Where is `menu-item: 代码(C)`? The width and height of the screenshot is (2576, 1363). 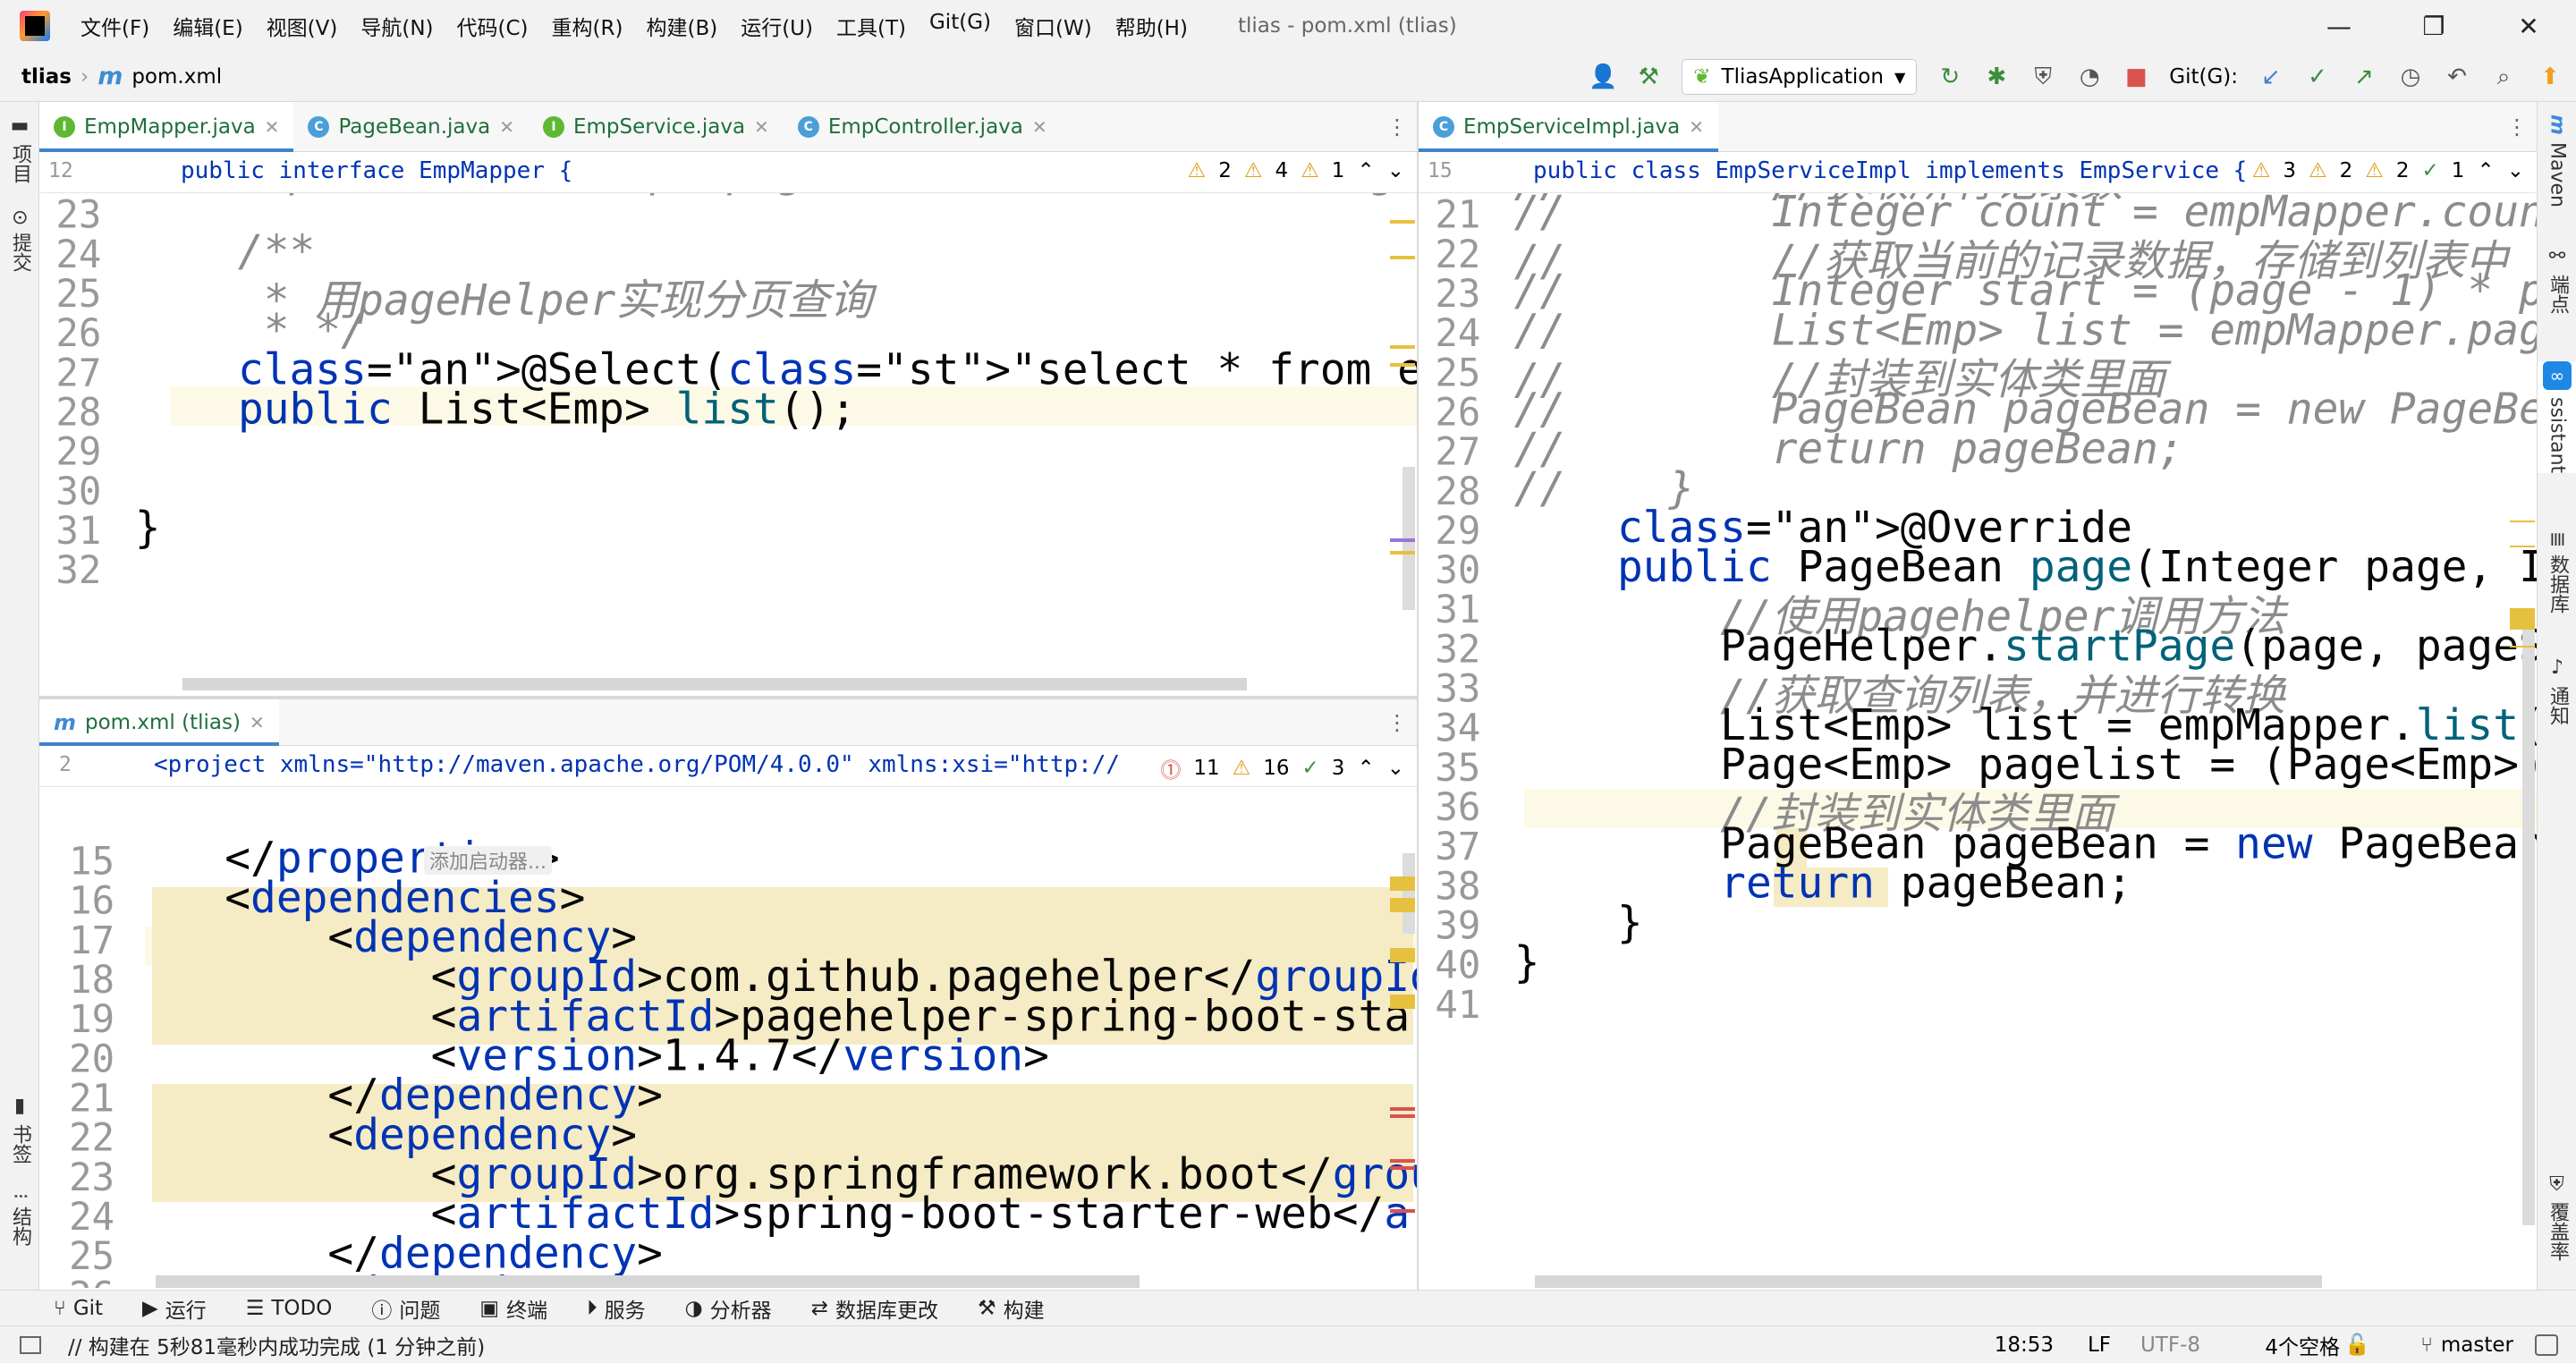 menu-item: 代码(C) is located at coordinates (493, 26).